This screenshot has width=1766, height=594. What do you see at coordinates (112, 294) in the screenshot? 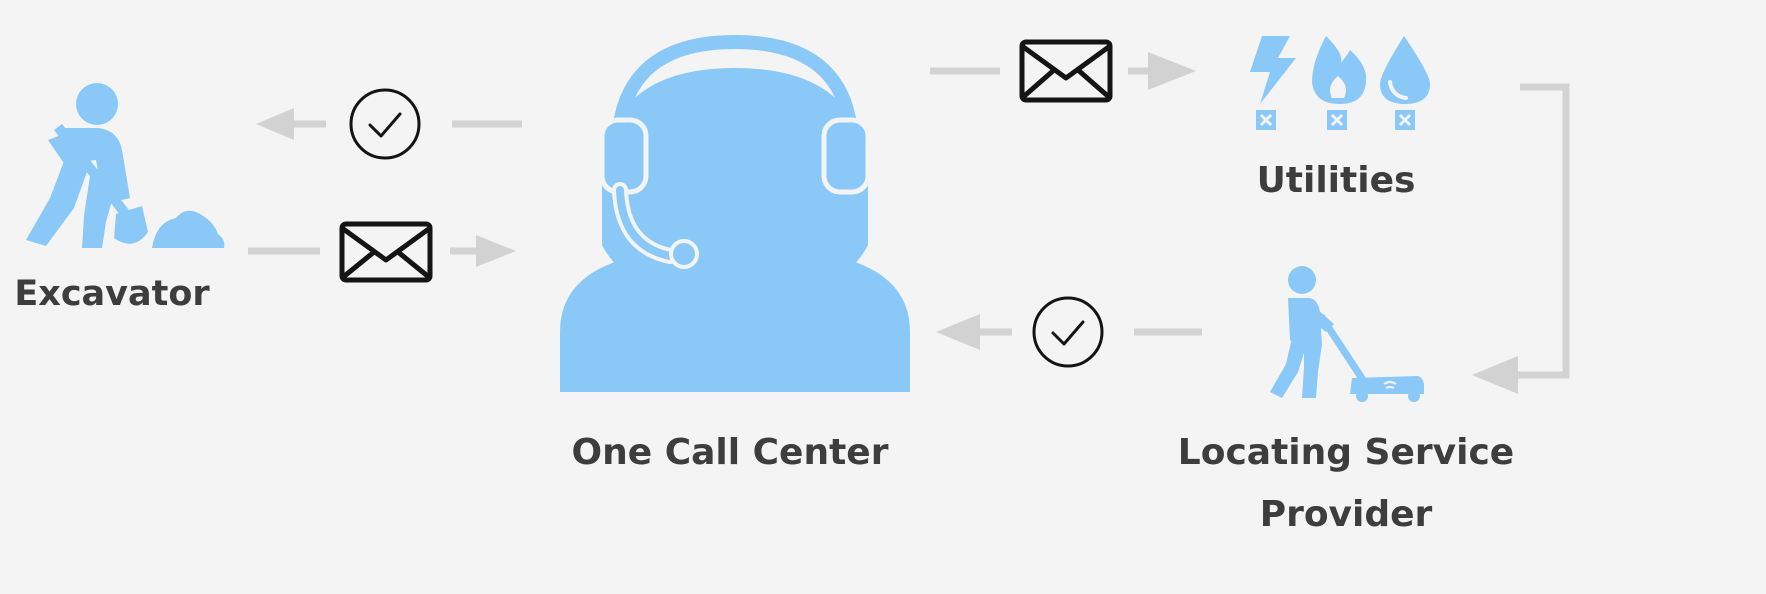
I see `excavator-label: Excavator` at bounding box center [112, 294].